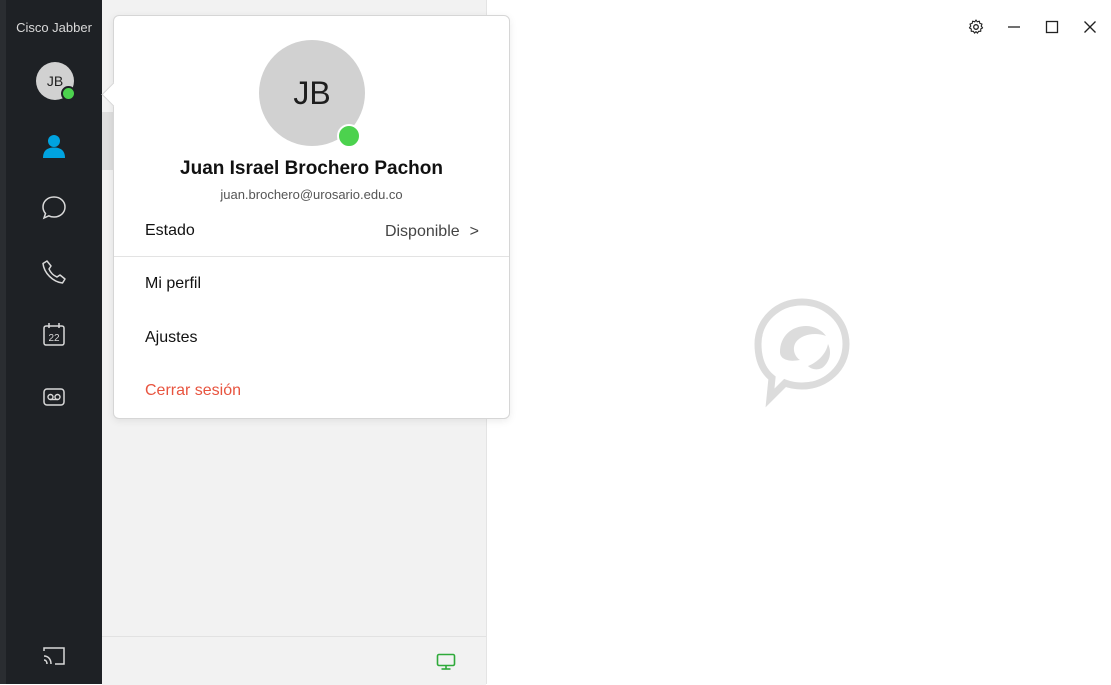 The width and height of the screenshot is (1111, 685). I want to click on maximize-button, so click(1052, 27).